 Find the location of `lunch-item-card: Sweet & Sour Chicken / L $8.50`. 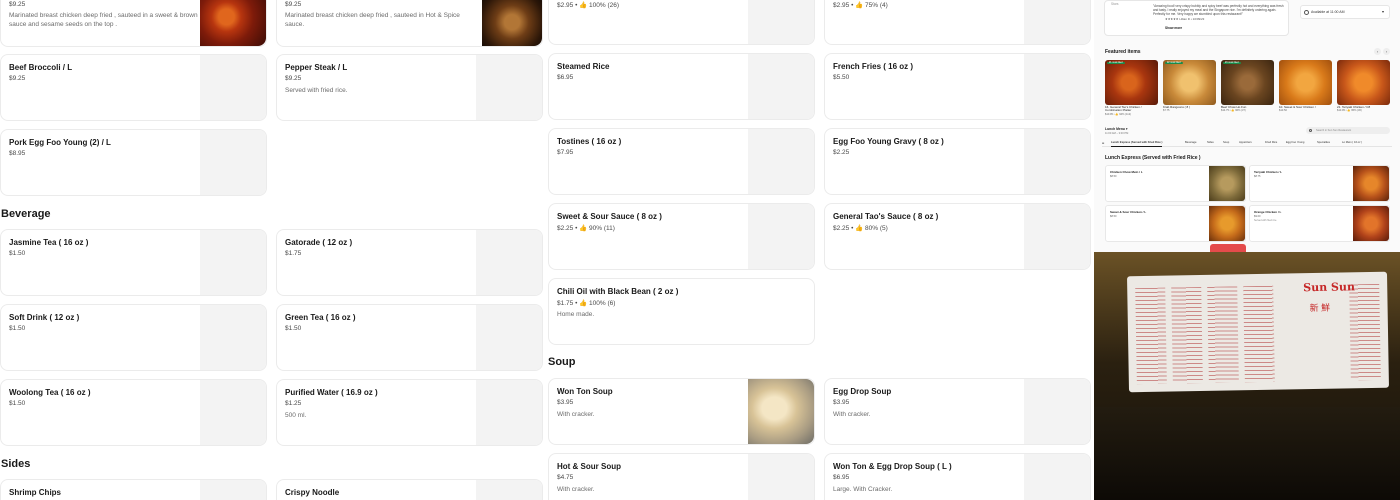

lunch-item-card: Sweet & Sour Chicken / L $8.50 is located at coordinates (1175, 223).